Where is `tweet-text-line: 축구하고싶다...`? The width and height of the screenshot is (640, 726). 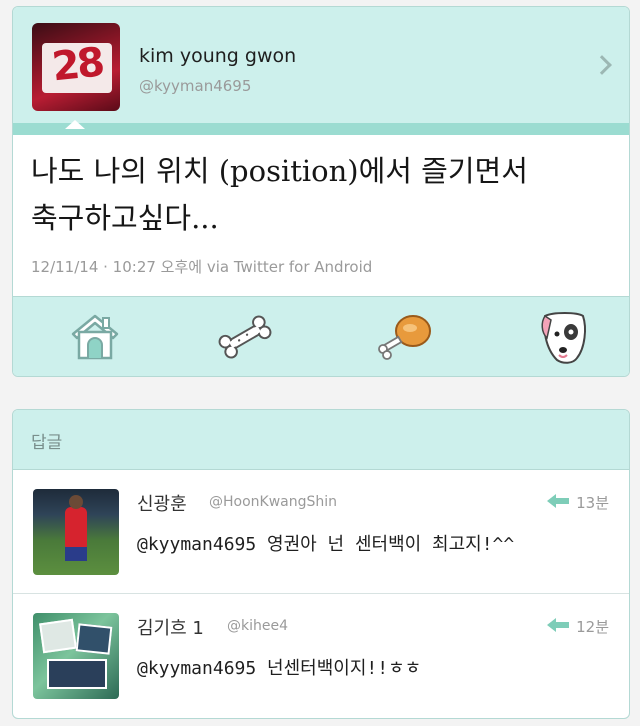
tweet-text-line: 축구하고싶다... is located at coordinates (125, 218).